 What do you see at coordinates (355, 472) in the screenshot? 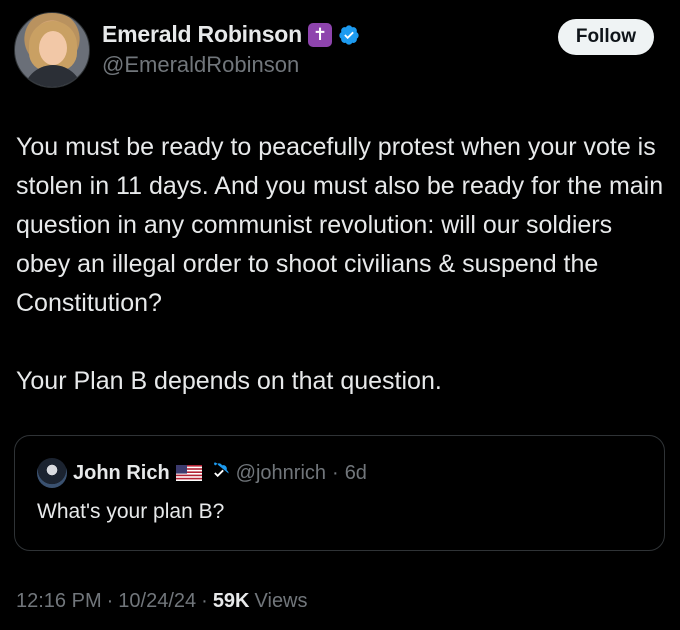
I see `quoted-tweet-age: 6d` at bounding box center [355, 472].